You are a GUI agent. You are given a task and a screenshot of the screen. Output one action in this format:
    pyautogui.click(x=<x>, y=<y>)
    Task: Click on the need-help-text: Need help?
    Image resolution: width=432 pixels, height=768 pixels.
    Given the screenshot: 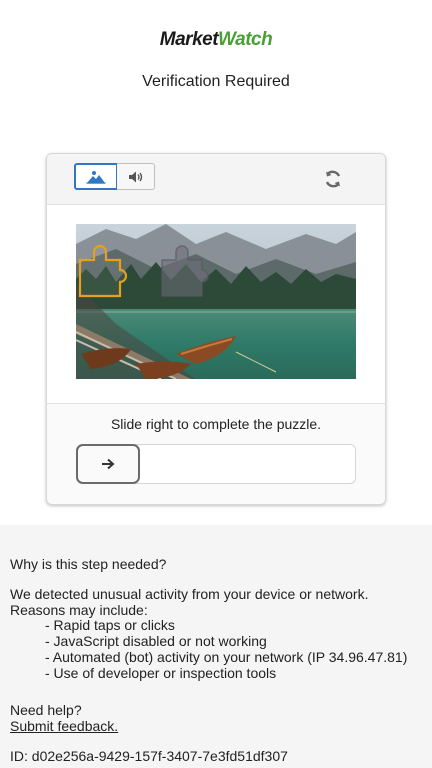 What is the action you would take?
    pyautogui.click(x=46, y=710)
    